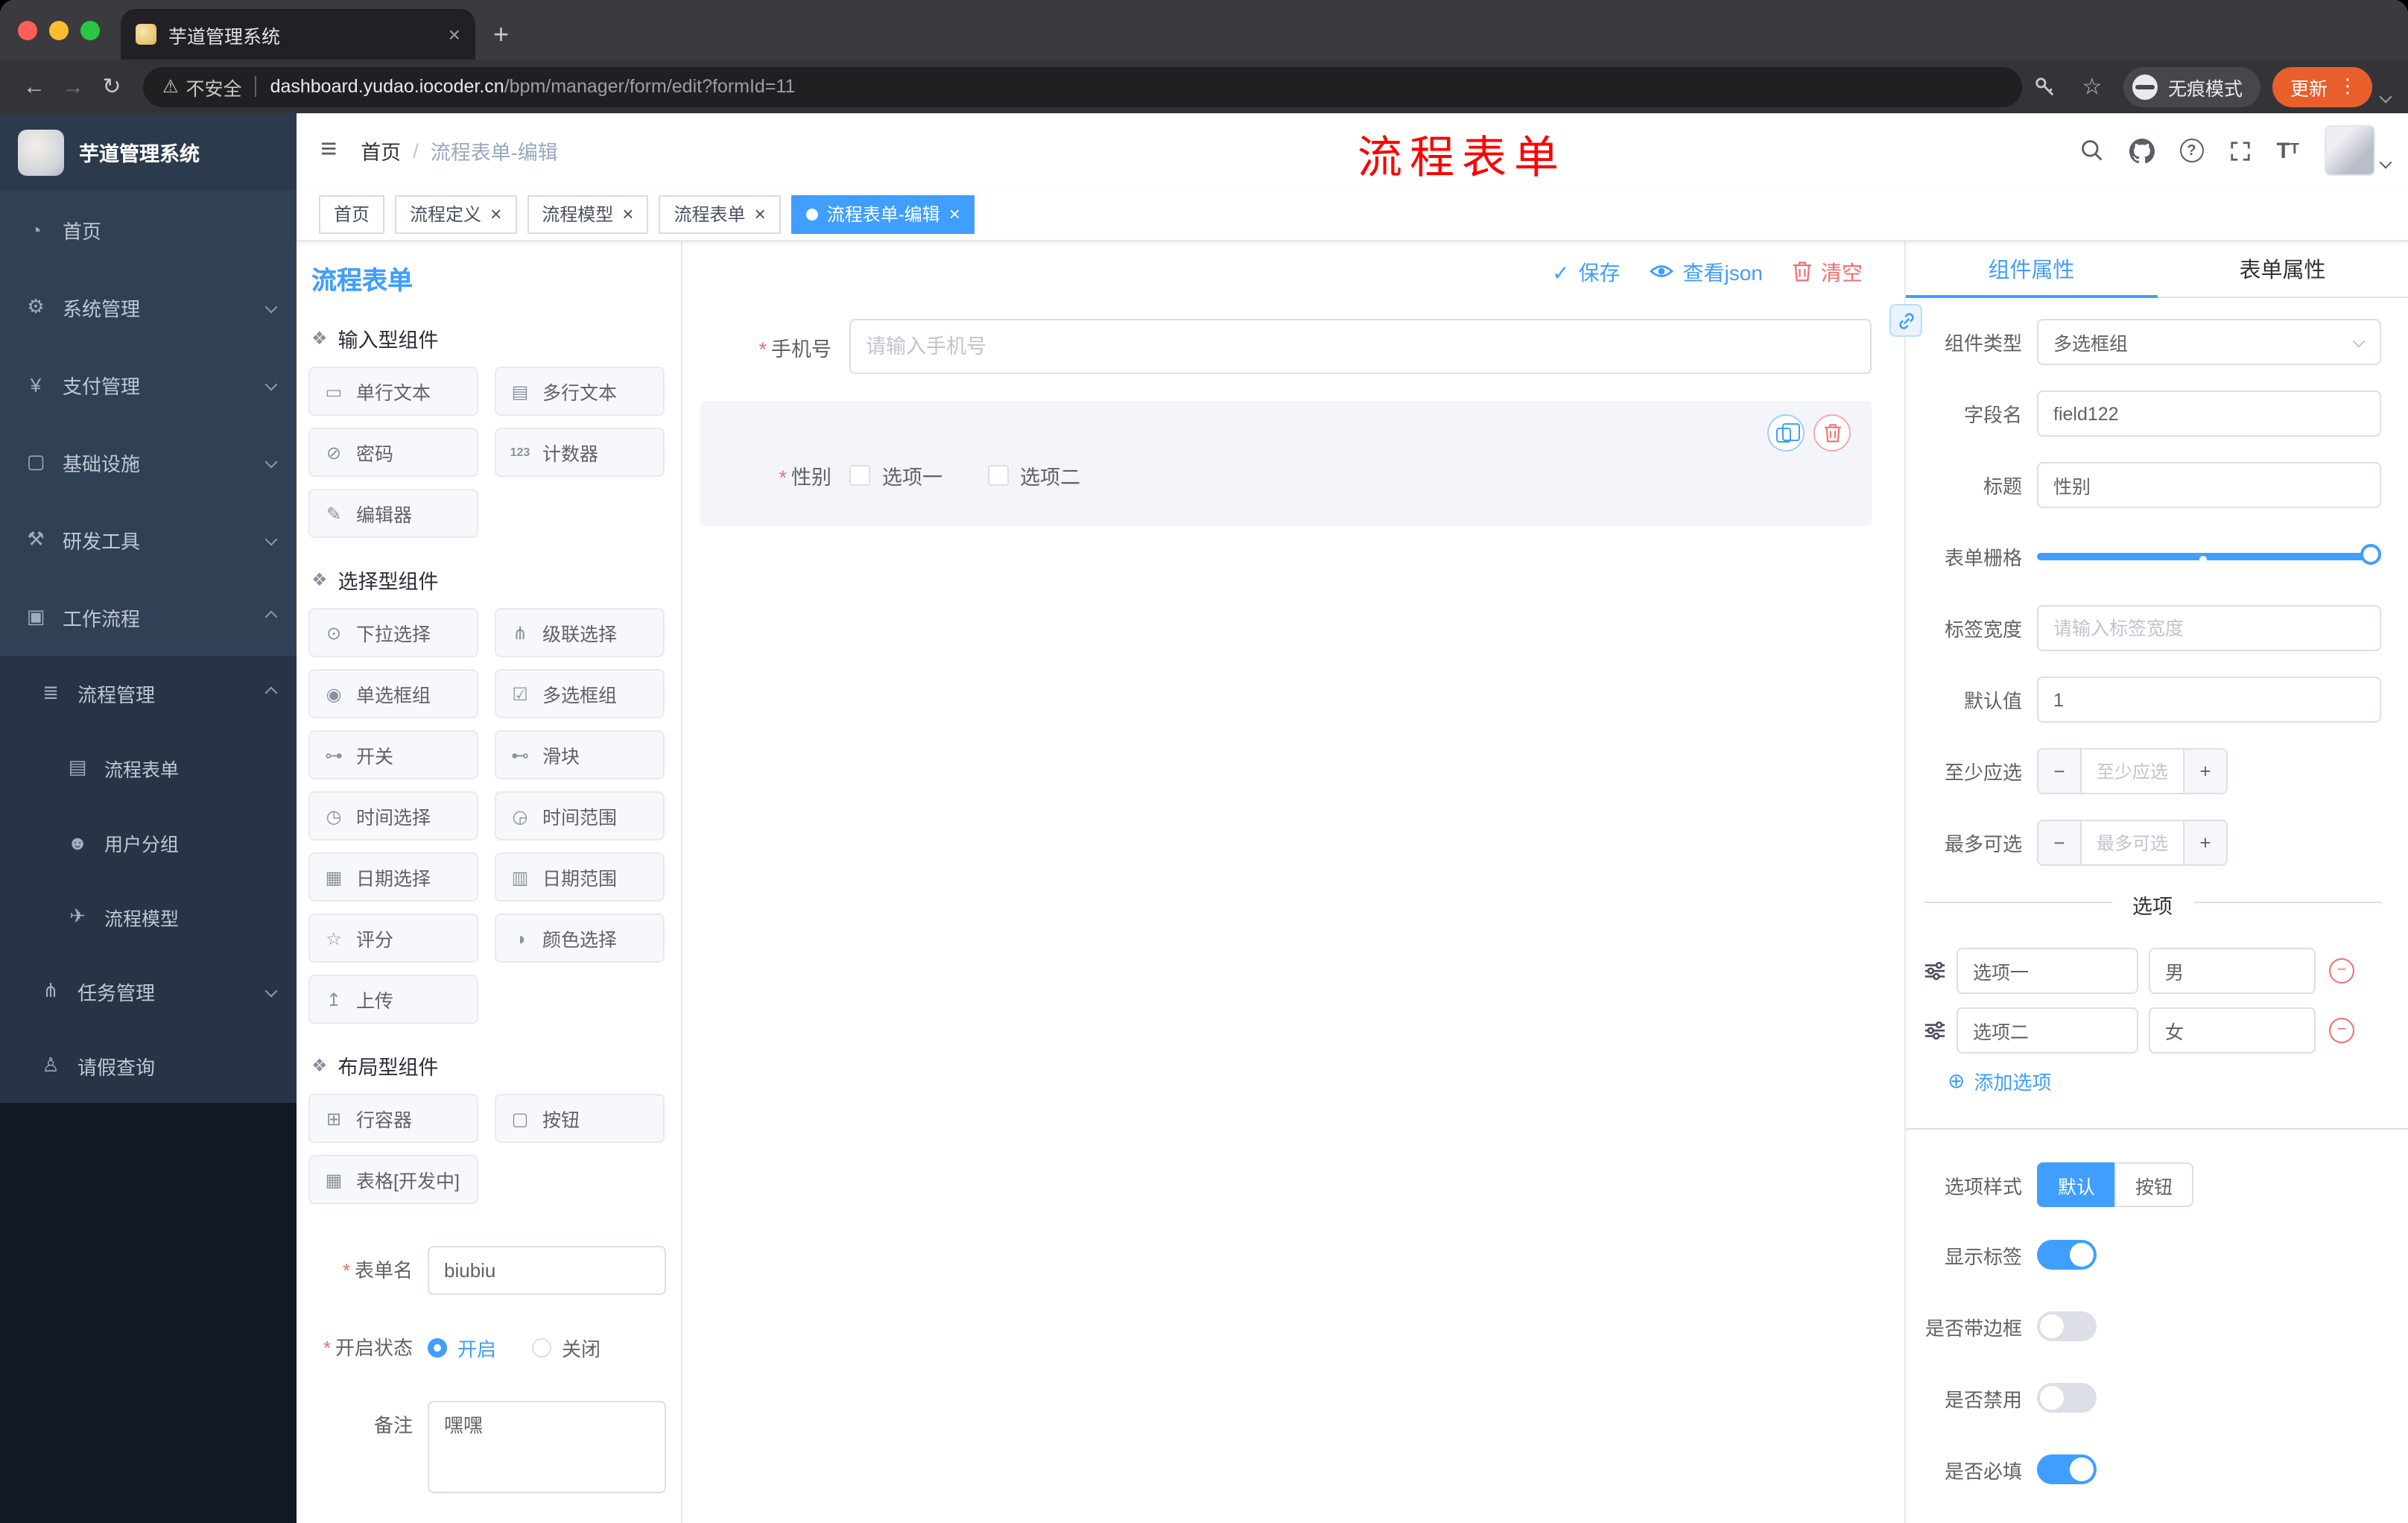  Describe the element at coordinates (393, 453) in the screenshot. I see `chip-password: ⊘ 密码` at that location.